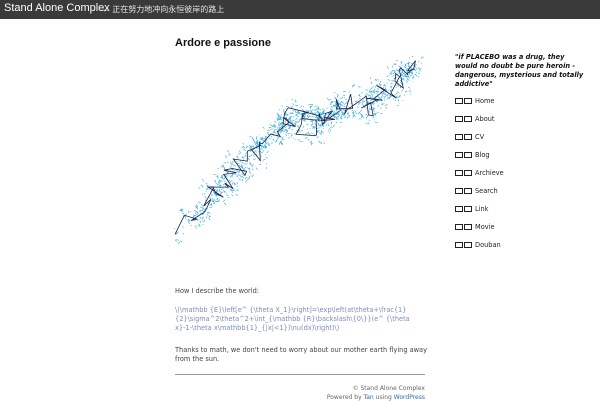 This screenshot has width=600, height=402. Describe the element at coordinates (488, 245) in the screenshot. I see `sidebar-link-douban: Douban` at that location.